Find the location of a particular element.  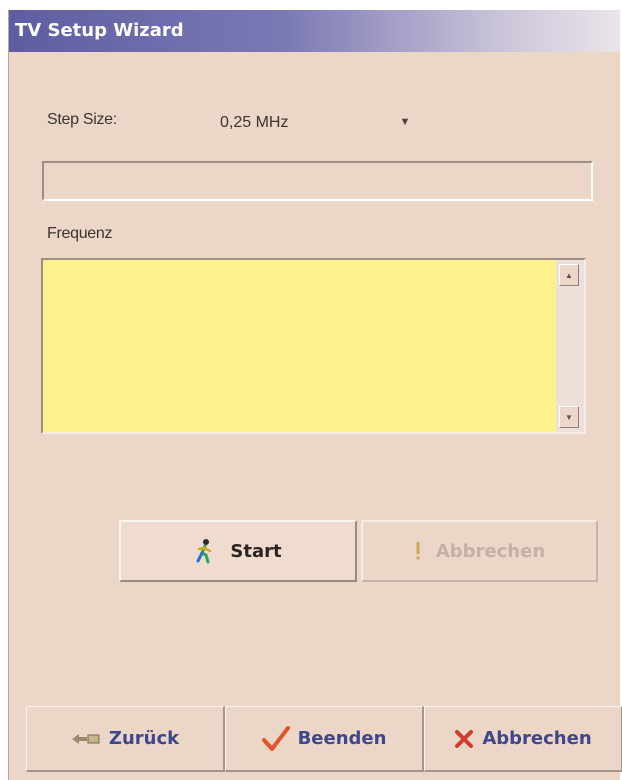

title-bar: TV Setup Wizard is located at coordinates (314, 31).